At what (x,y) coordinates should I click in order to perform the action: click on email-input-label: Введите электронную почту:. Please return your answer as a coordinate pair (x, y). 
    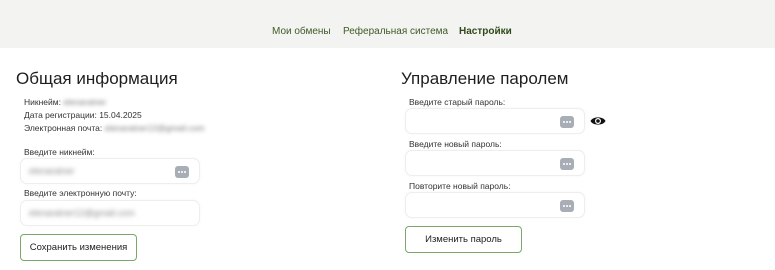
    Looking at the image, I should click on (80, 193).